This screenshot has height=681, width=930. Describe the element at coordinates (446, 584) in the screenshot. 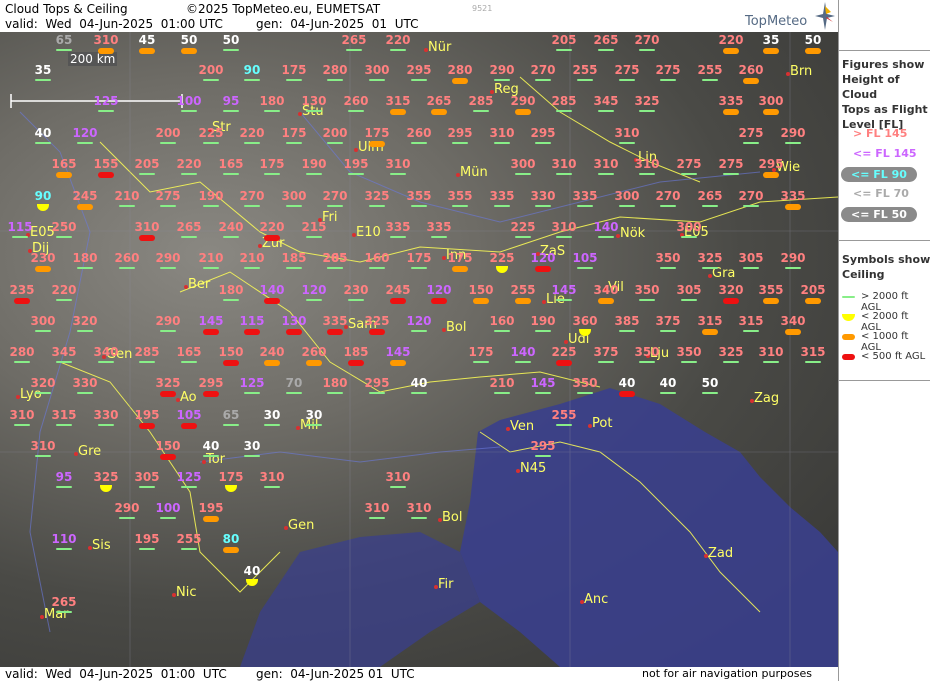

I see `city-label: Fir` at that location.